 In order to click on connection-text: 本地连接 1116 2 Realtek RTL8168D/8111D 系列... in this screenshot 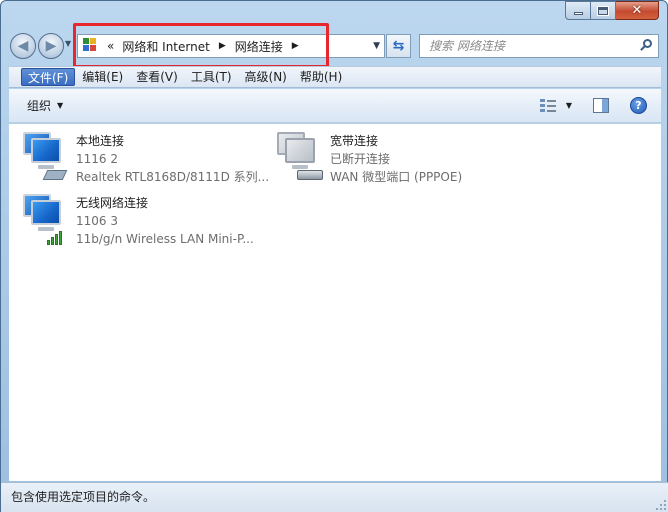, I will do `click(172, 159)`.